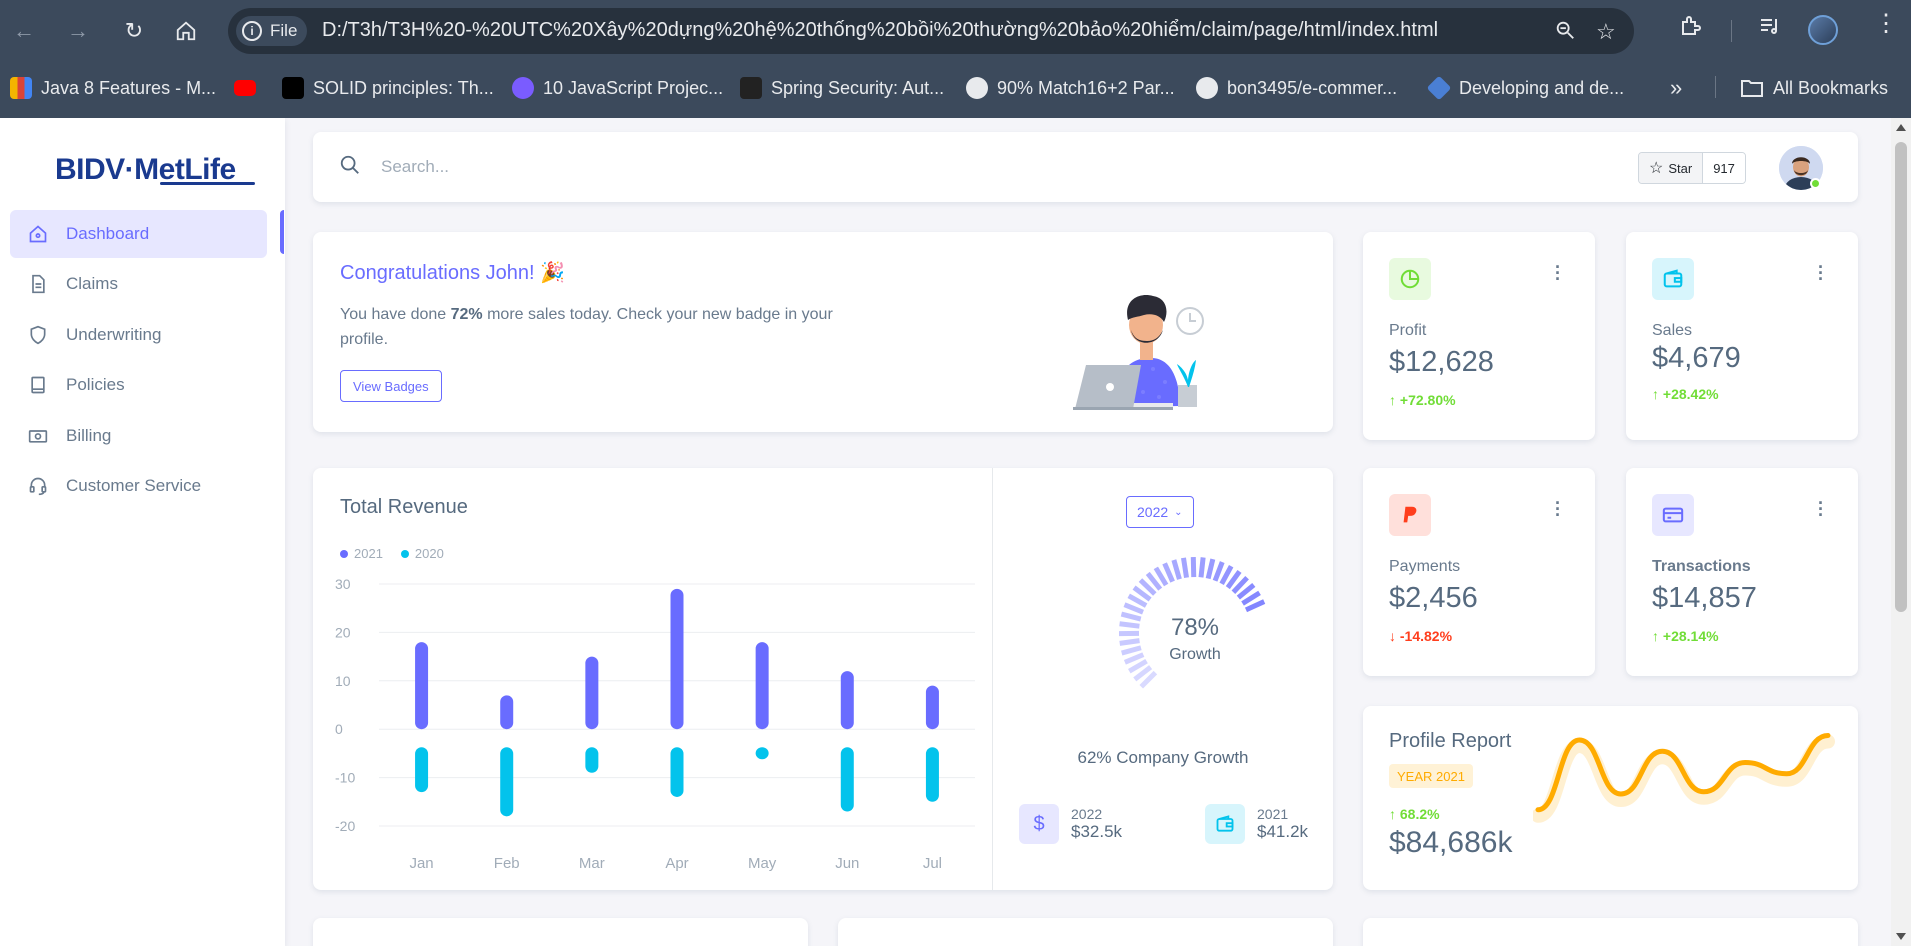 The width and height of the screenshot is (1911, 946). I want to click on vertical-scrollbar, so click(1901, 532).